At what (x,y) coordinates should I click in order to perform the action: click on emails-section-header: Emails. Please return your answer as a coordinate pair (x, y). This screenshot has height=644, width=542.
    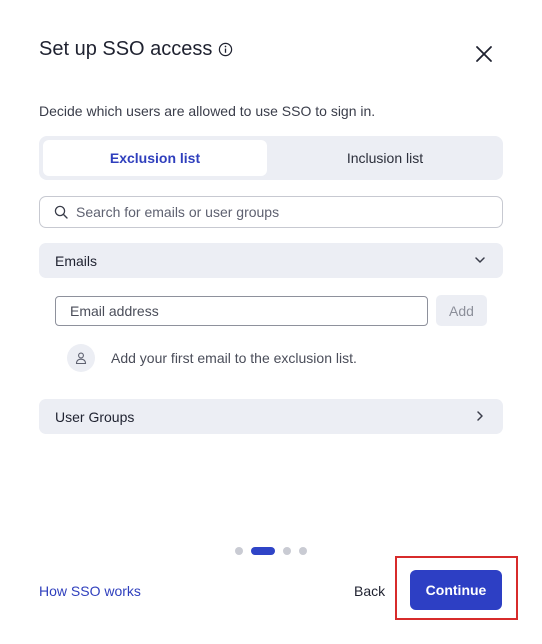
    Looking at the image, I should click on (271, 260).